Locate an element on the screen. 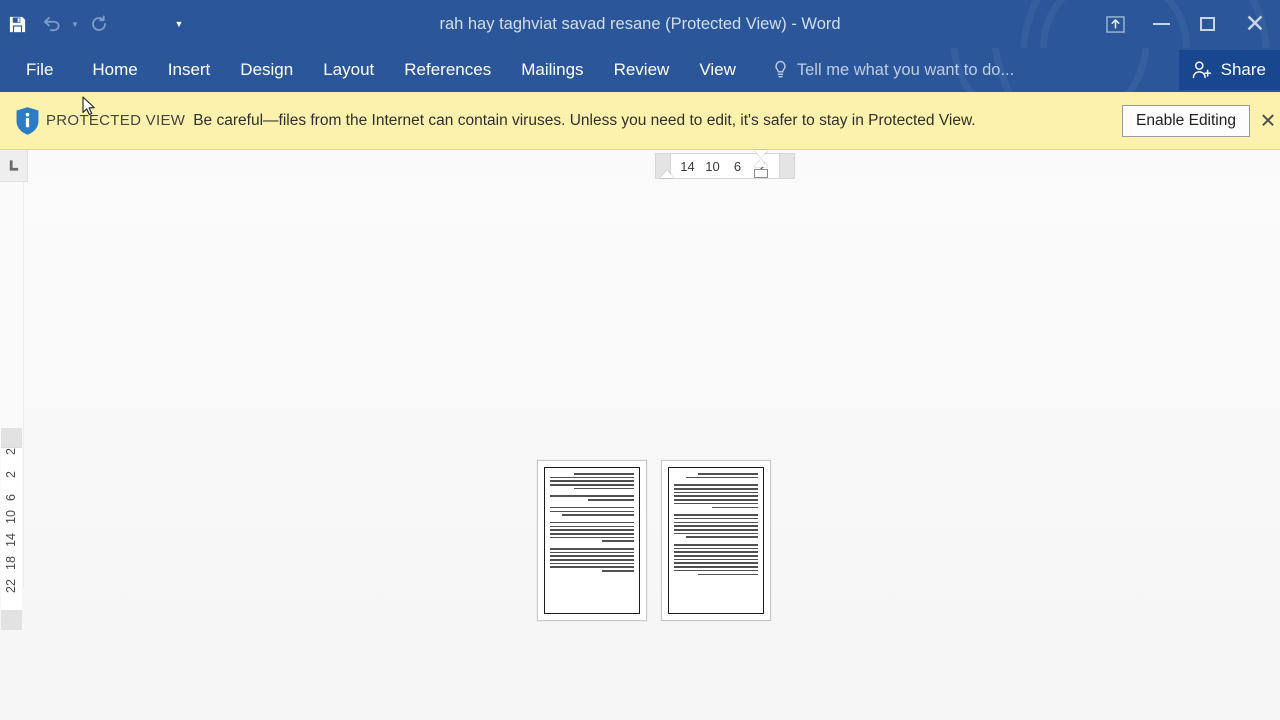 The width and height of the screenshot is (1280, 720). quick-access-toolbar: ▼ ▼ is located at coordinates (93, 24).